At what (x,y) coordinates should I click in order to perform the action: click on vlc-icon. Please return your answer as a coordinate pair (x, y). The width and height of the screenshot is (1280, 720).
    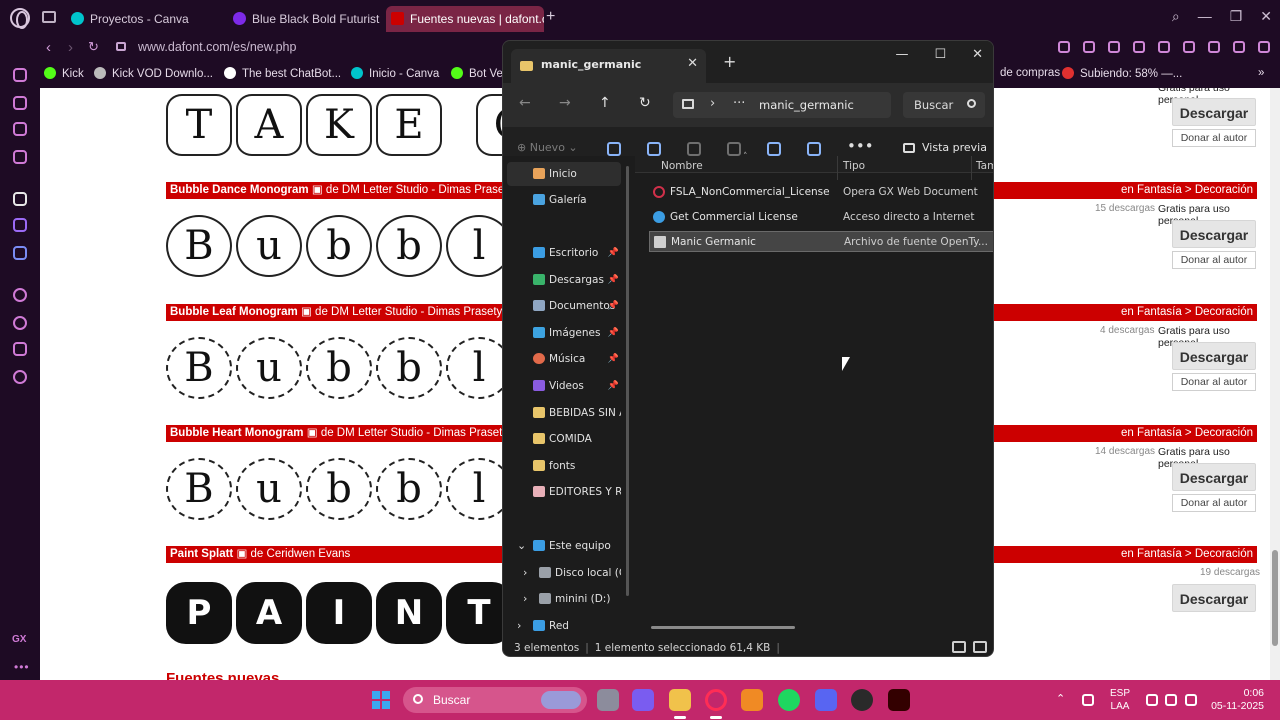
    Looking at the image, I should click on (752, 700).